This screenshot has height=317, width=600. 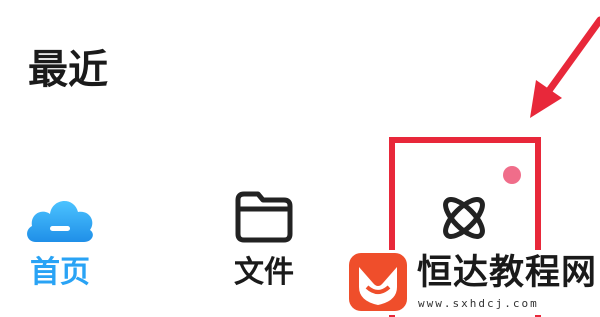 What do you see at coordinates (264, 272) in the screenshot?
I see `tab-files-label: 文件` at bounding box center [264, 272].